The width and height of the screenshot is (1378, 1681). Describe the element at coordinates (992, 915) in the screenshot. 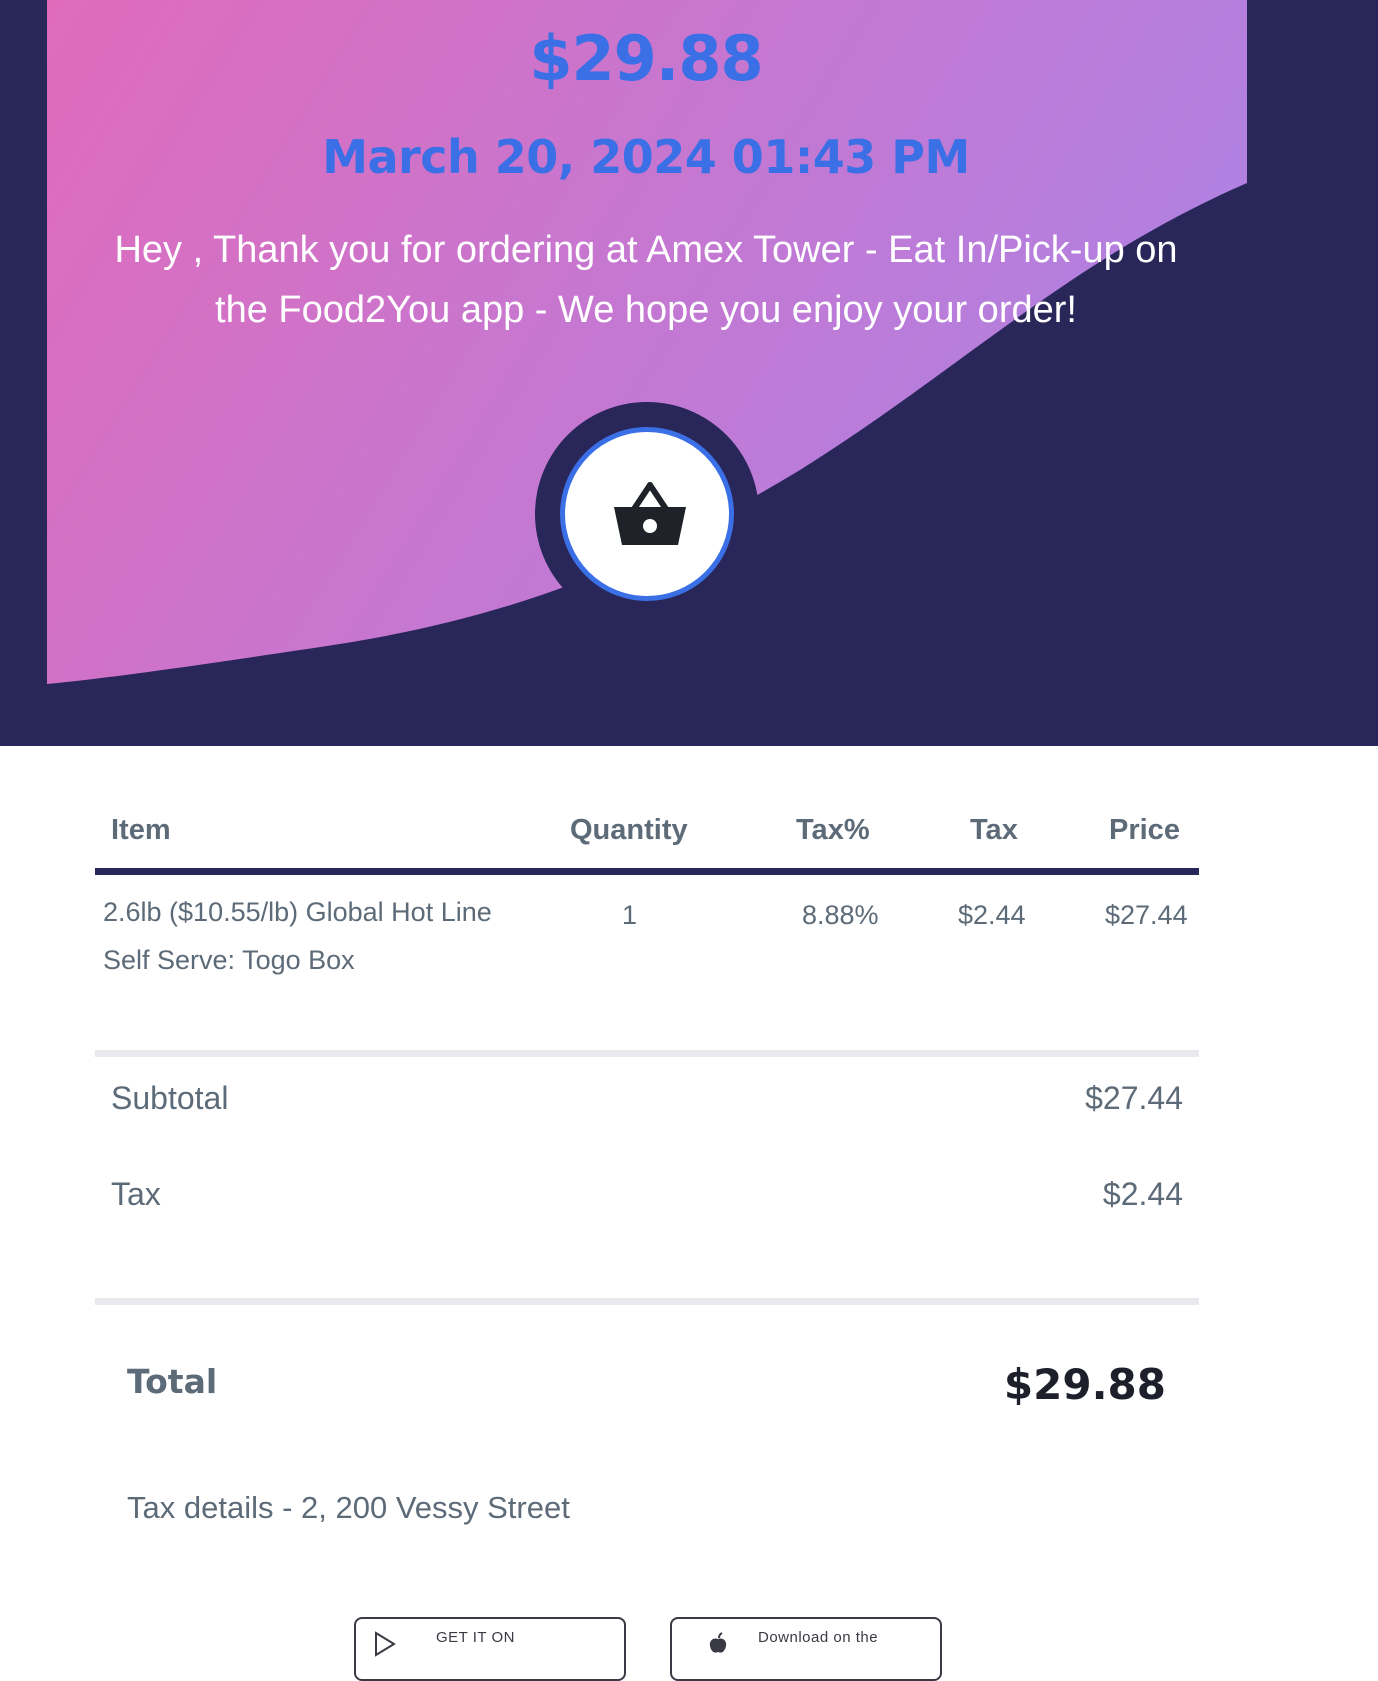

I see `item-tax: $2.44` at that location.